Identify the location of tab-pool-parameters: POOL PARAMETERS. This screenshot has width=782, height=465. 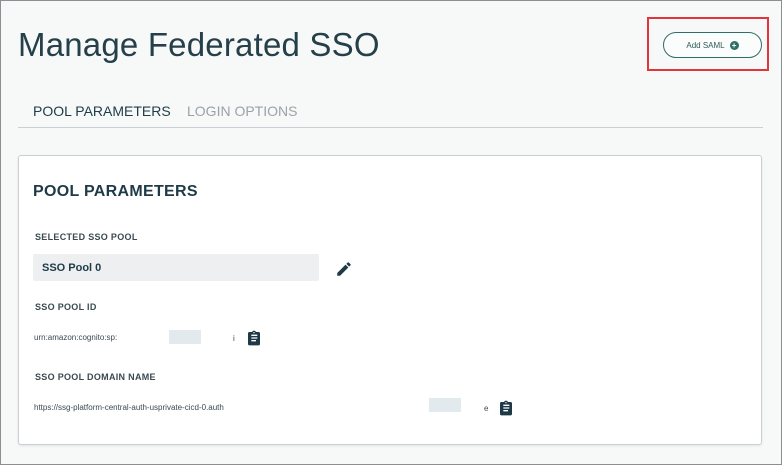
(102, 111).